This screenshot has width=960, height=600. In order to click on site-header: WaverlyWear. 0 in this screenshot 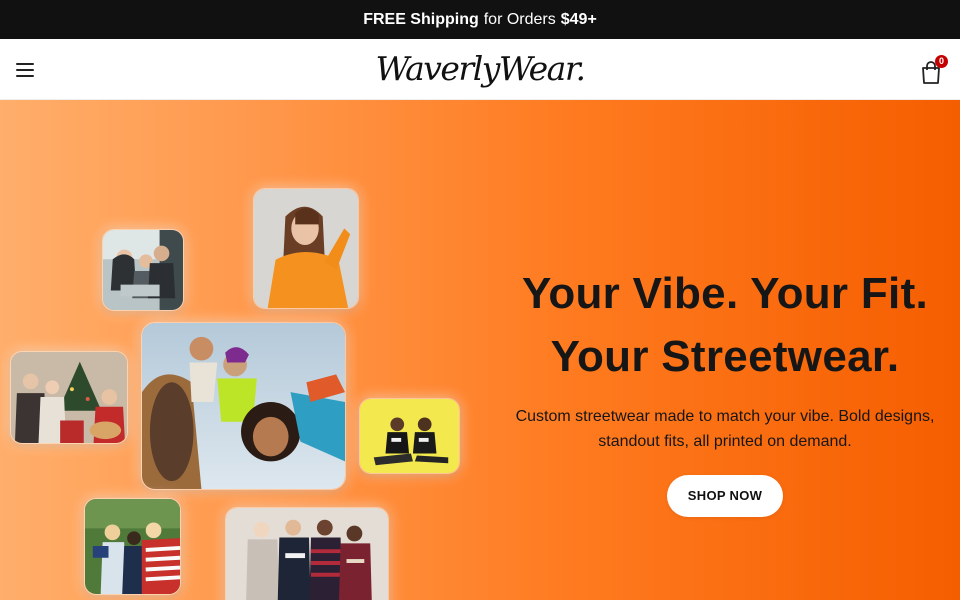, I will do `click(480, 69)`.